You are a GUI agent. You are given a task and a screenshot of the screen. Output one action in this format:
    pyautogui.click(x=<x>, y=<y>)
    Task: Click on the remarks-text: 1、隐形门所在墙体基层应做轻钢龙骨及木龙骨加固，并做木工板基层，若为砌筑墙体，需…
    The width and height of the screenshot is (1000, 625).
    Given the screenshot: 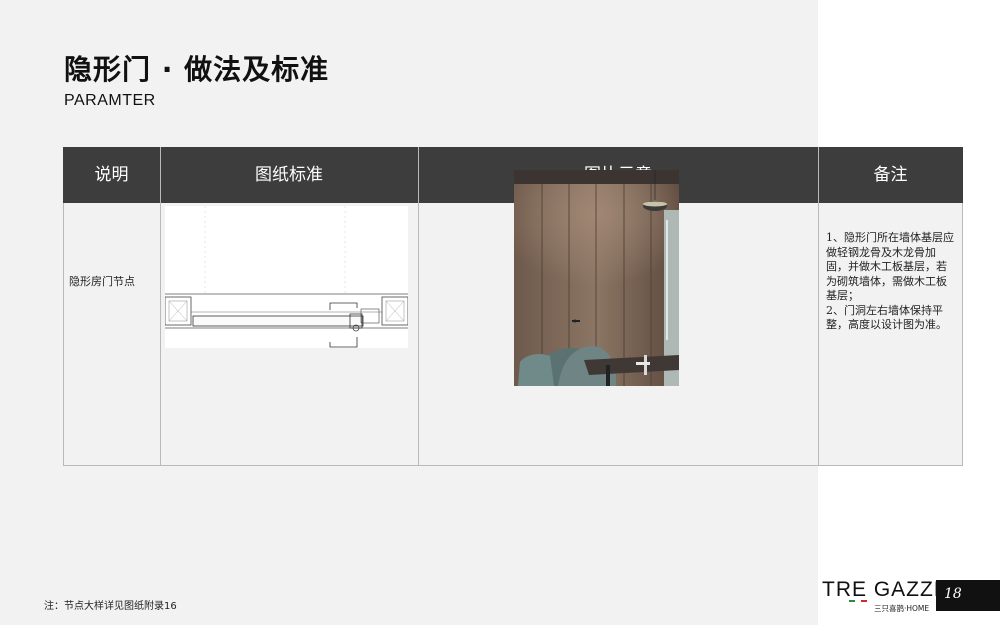 What is the action you would take?
    pyautogui.click(x=890, y=281)
    